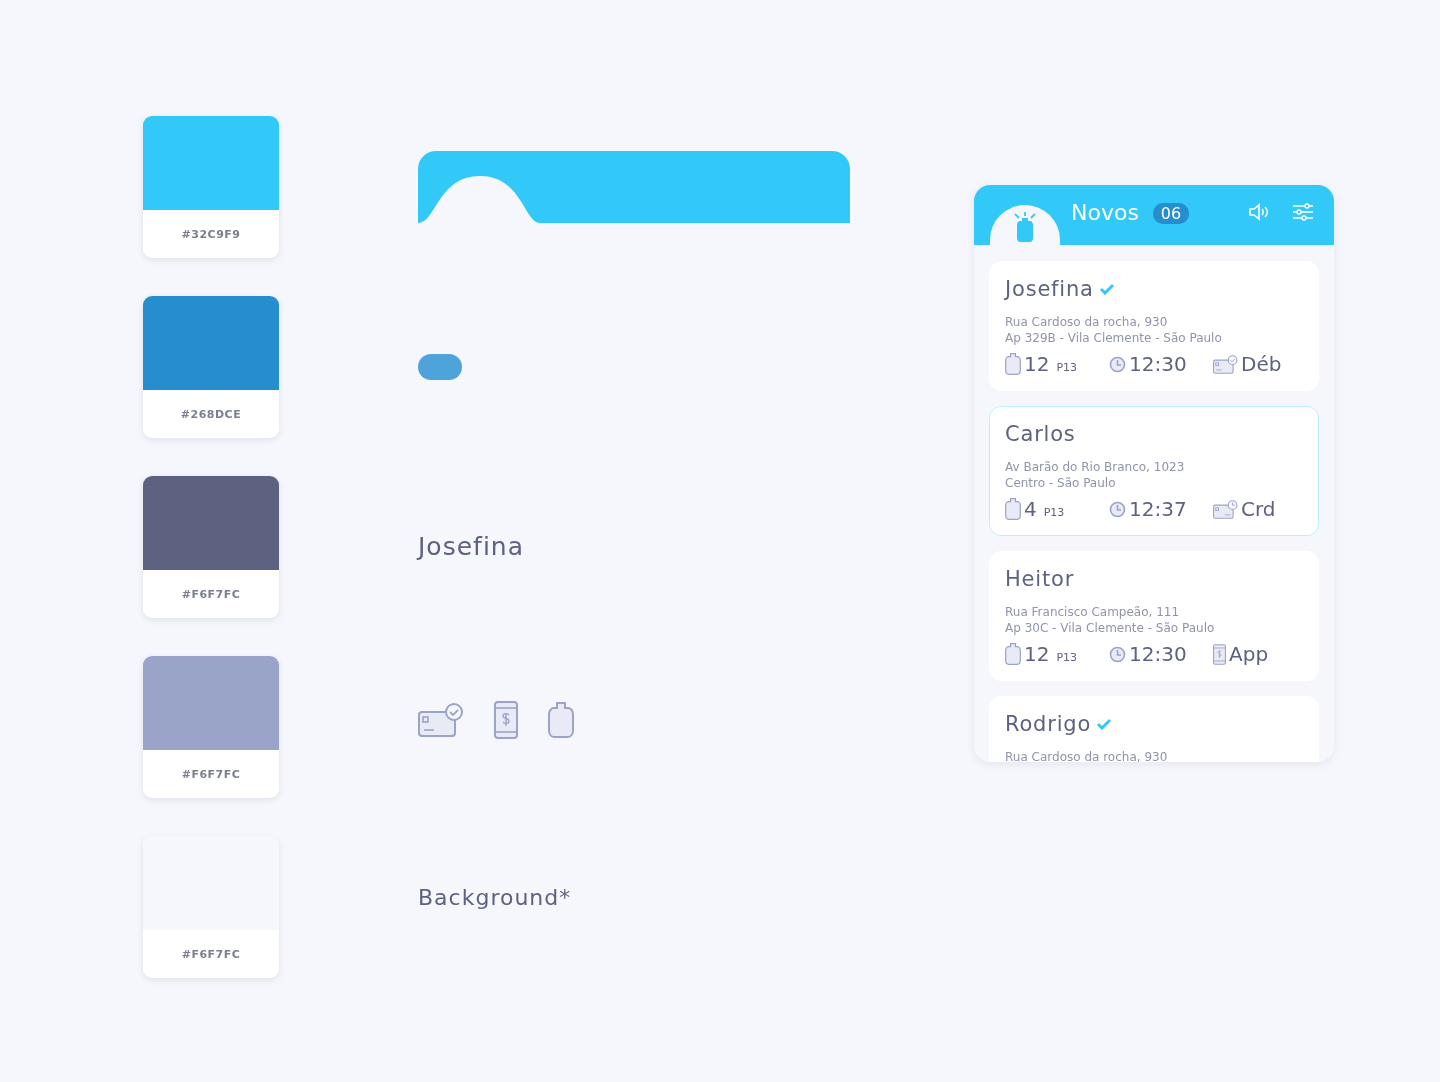 The height and width of the screenshot is (1082, 1440). What do you see at coordinates (1049, 289) in the screenshot?
I see `customer-name: Josefina` at bounding box center [1049, 289].